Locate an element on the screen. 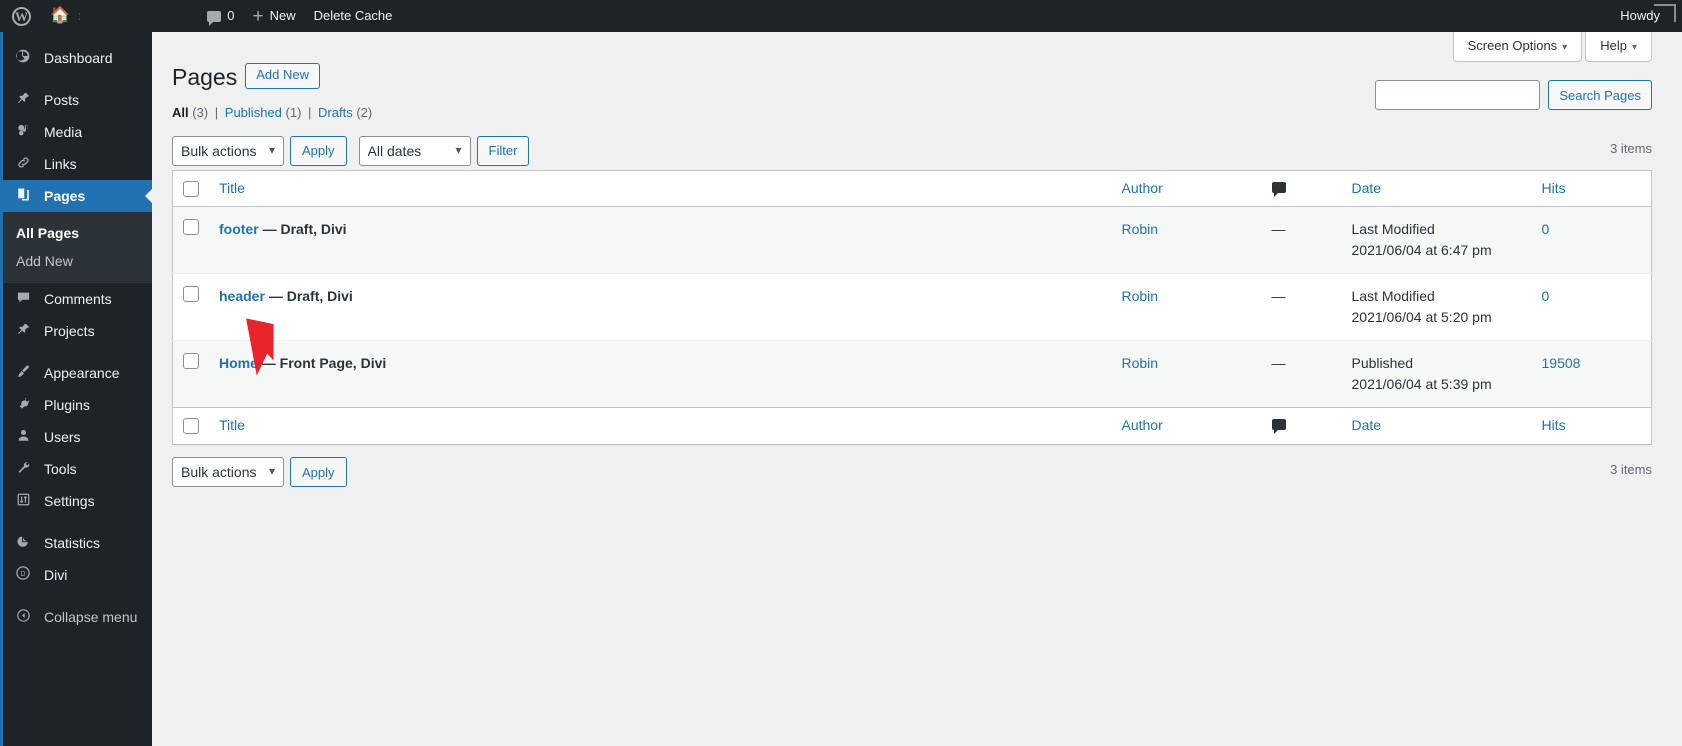 The width and height of the screenshot is (1682, 746). row-hits-link: 19508 is located at coordinates (1561, 363).